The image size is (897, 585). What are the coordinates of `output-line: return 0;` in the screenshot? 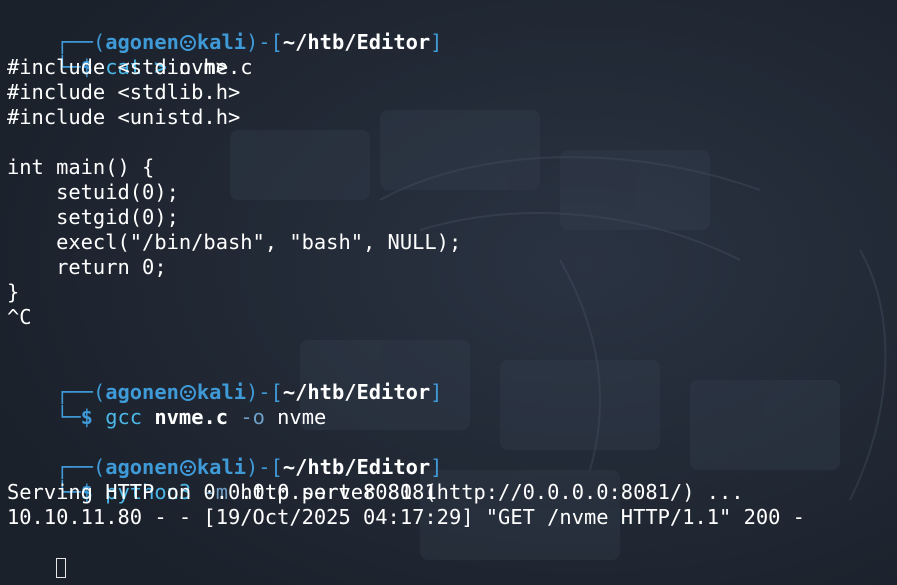 It's located at (87, 267).